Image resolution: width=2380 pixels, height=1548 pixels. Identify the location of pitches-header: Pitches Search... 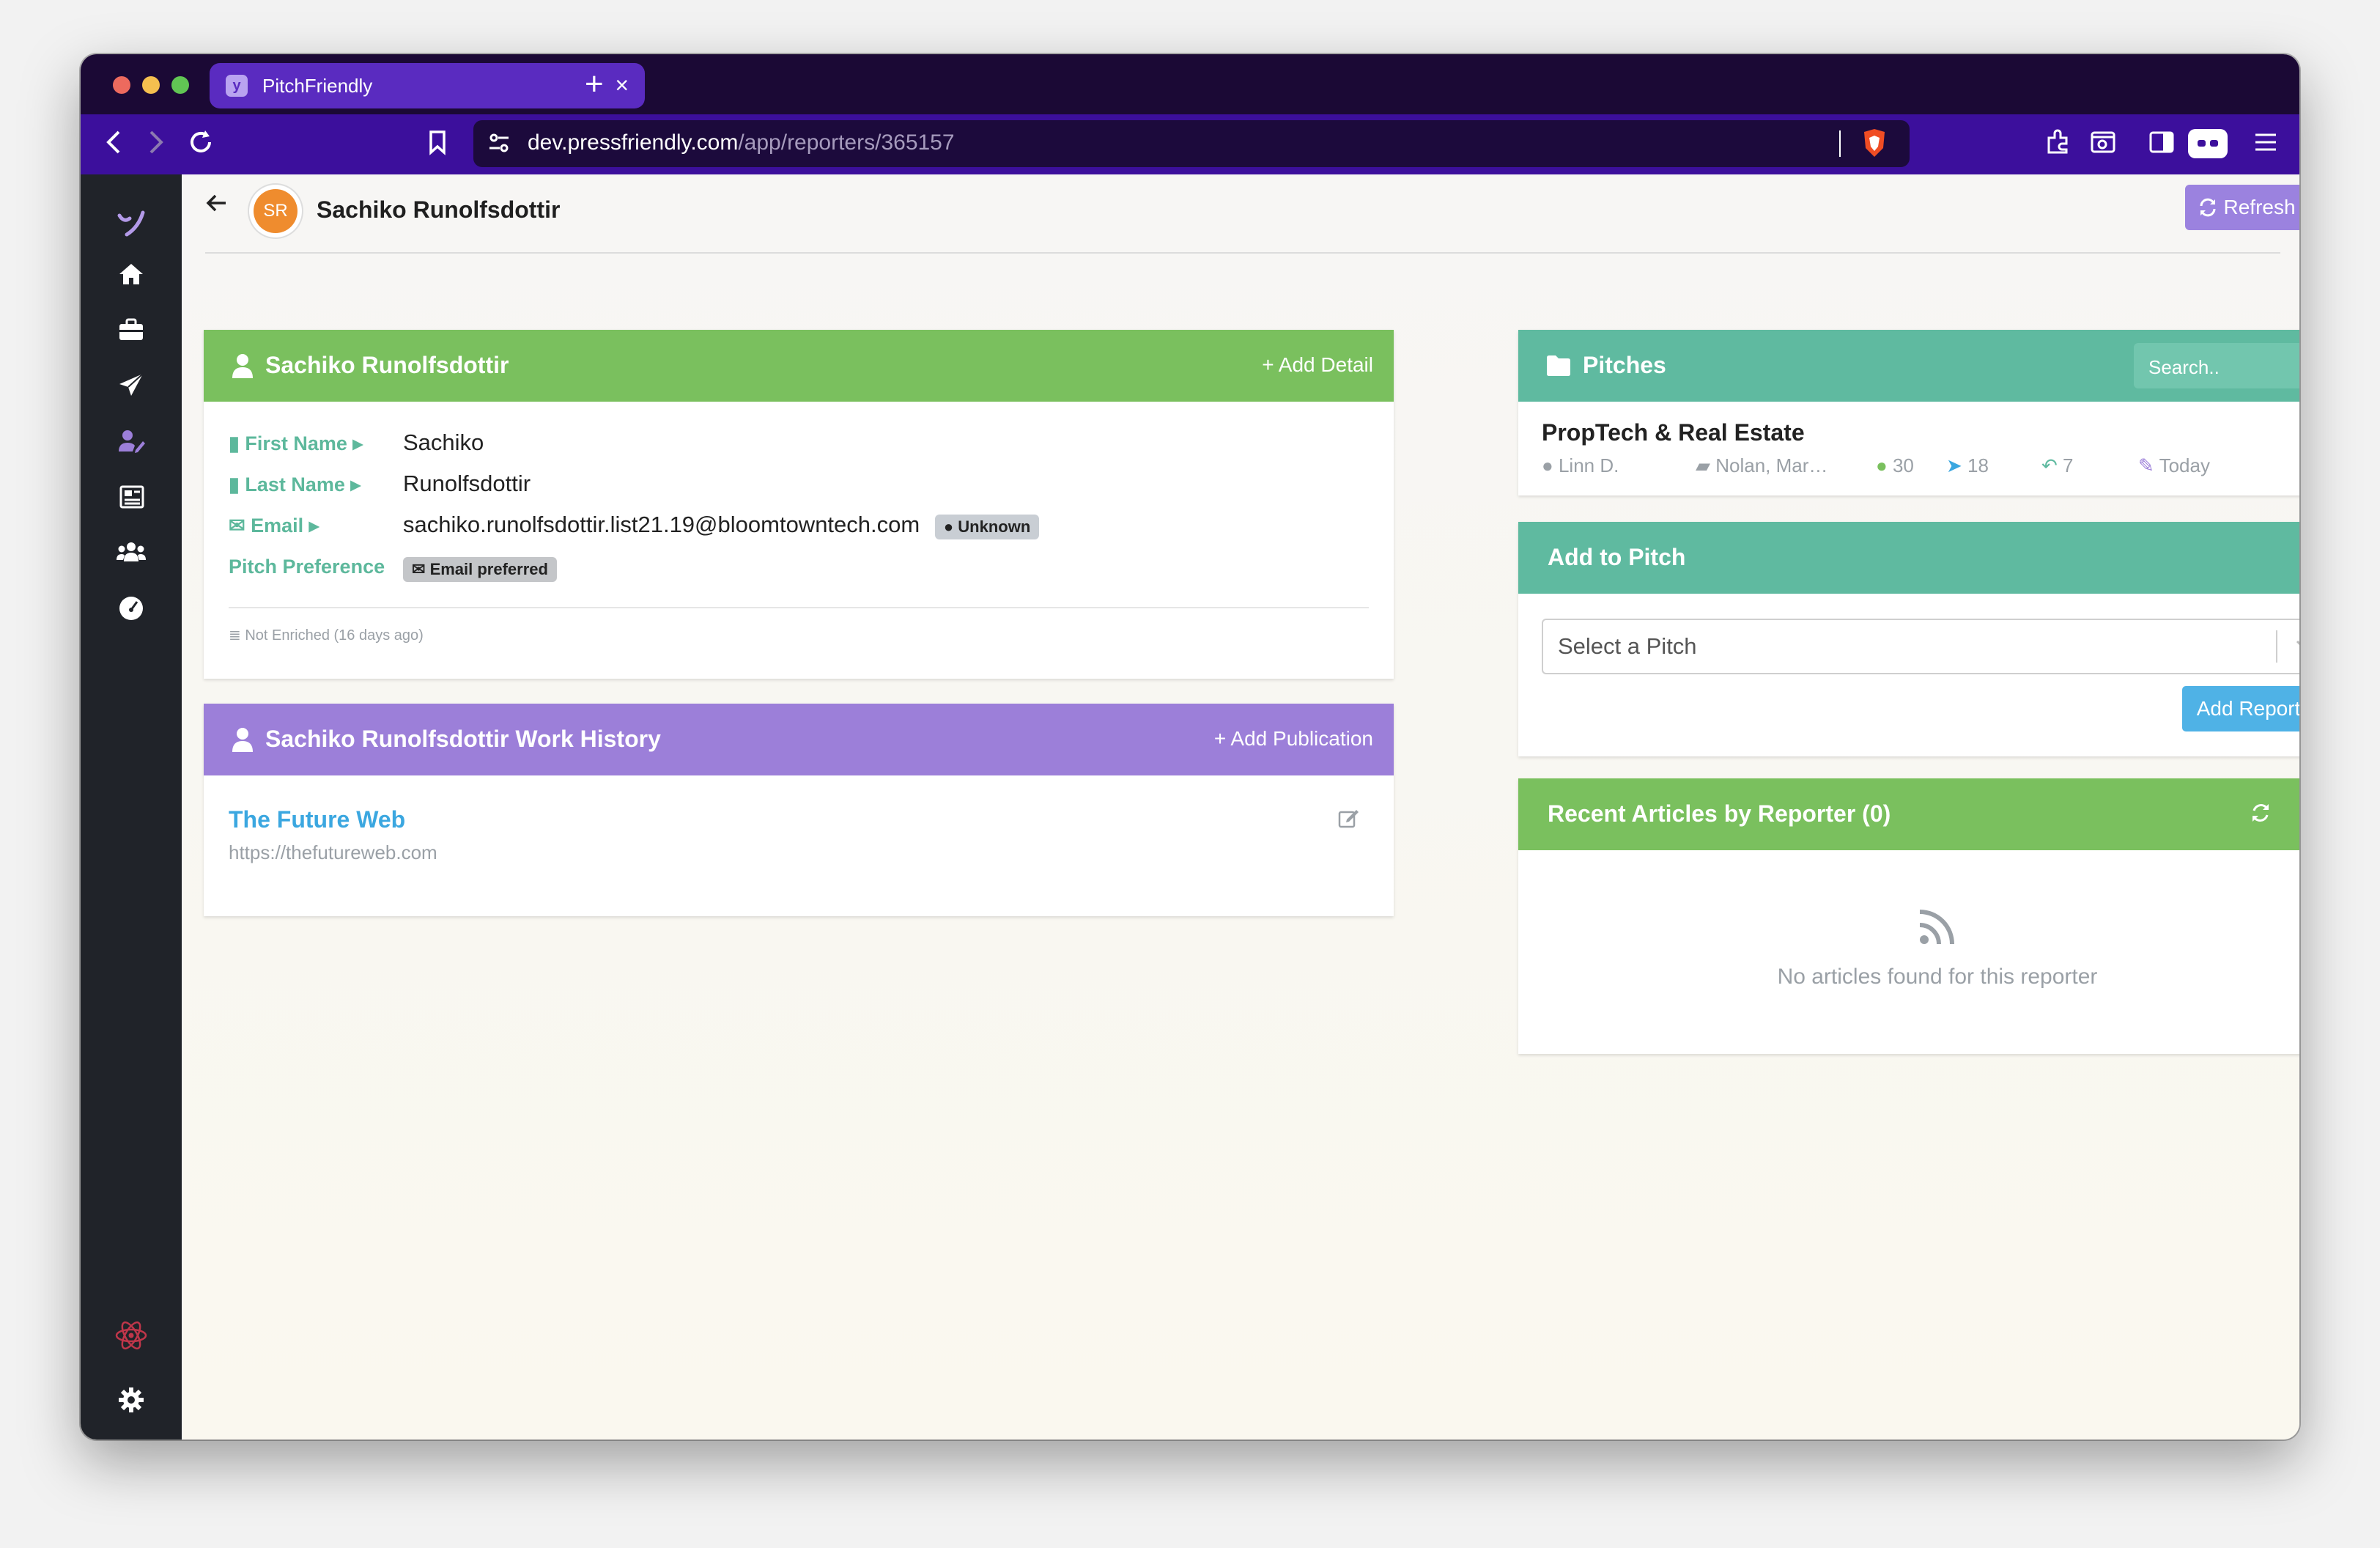
(1908, 366).